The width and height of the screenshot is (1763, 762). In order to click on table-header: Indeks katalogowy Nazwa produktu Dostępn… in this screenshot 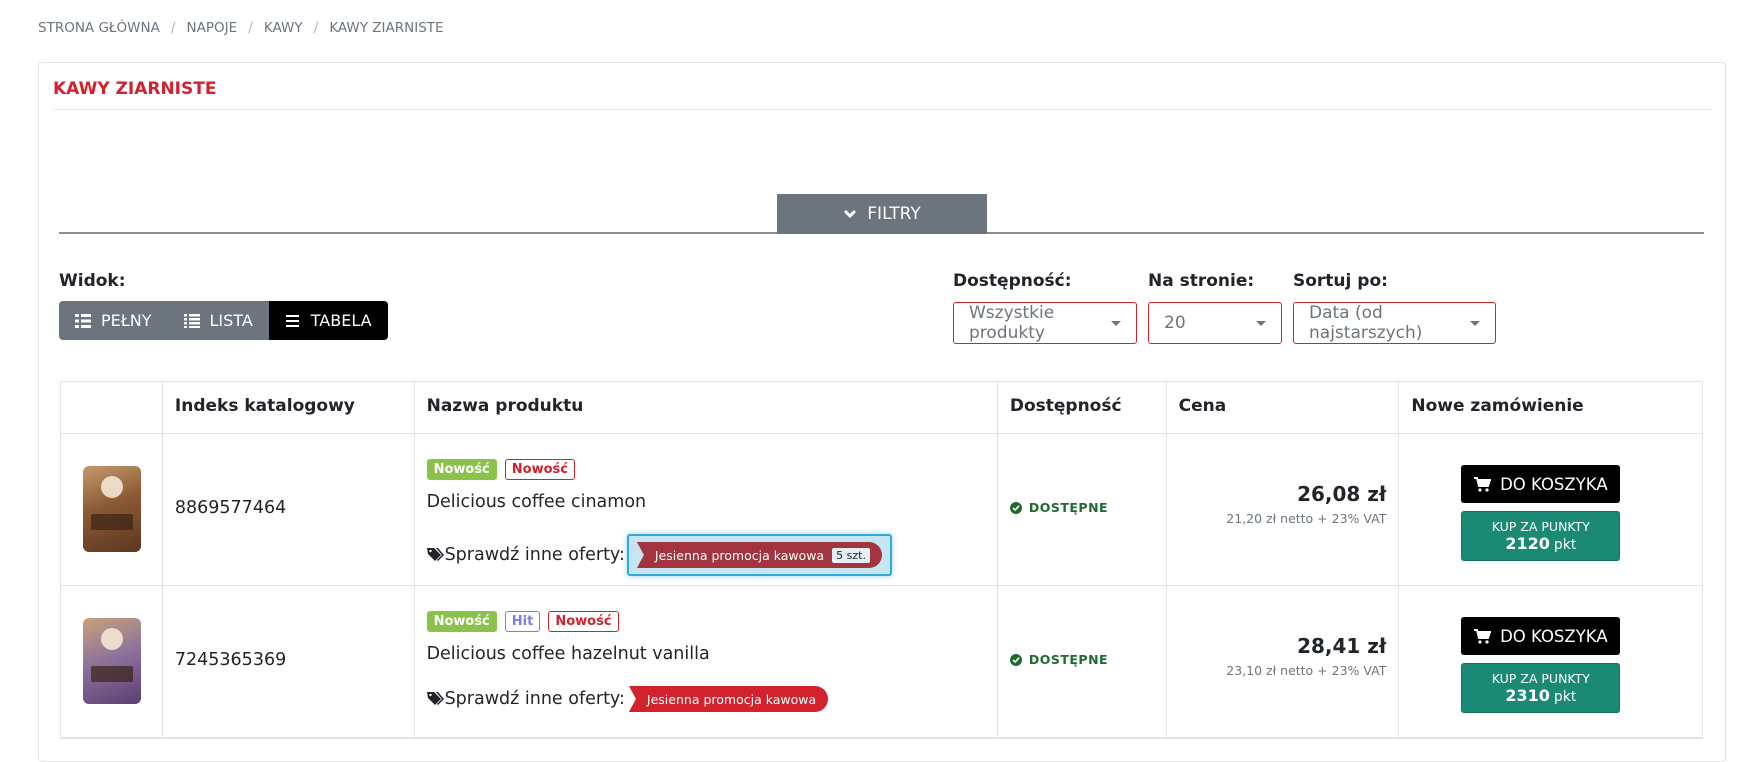, I will do `click(881, 408)`.